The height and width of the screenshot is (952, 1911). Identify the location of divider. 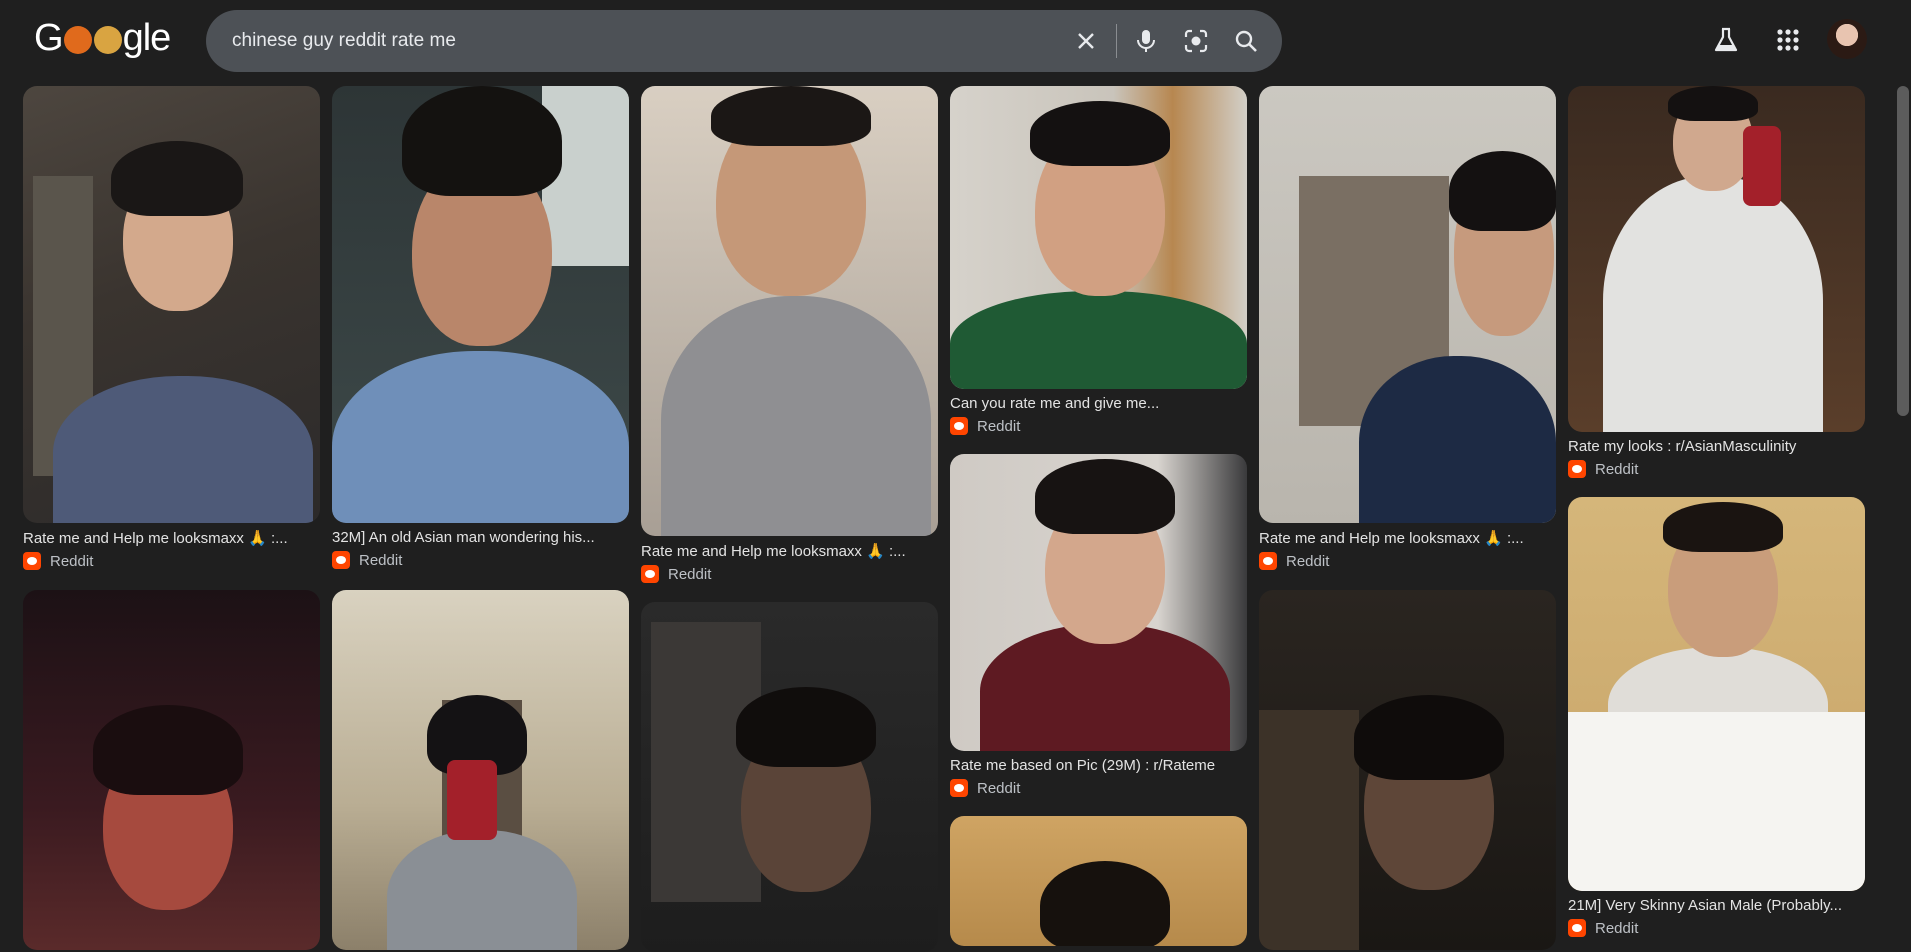
(1116, 41).